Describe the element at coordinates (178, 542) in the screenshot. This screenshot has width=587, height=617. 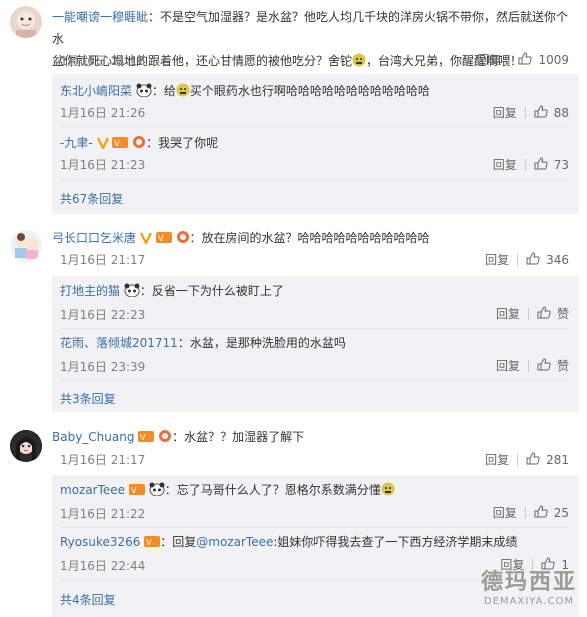
I see `reply-text: ：回复` at that location.